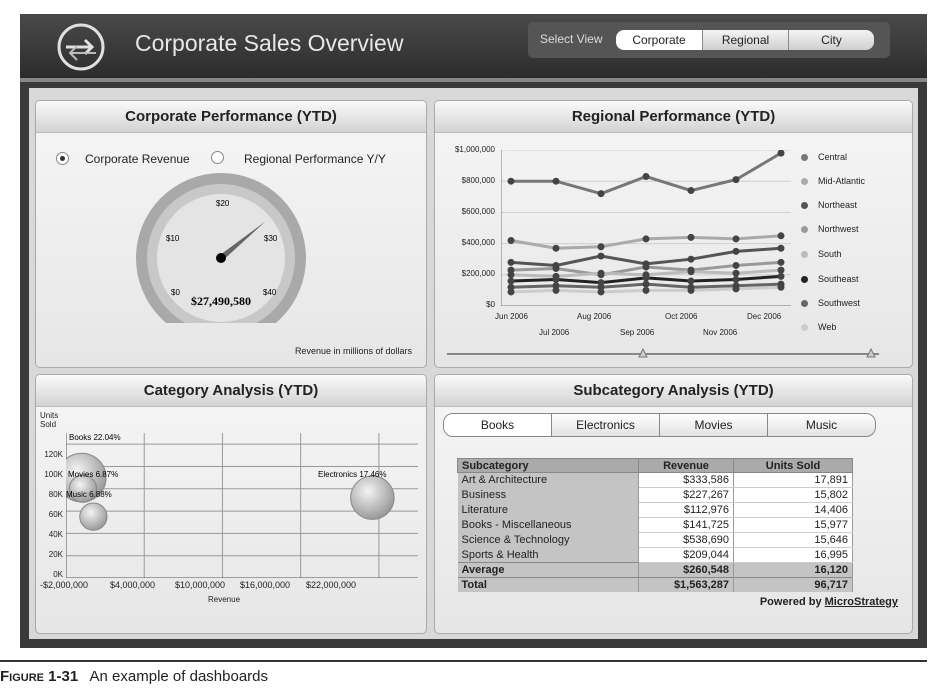 The image size is (947, 691). I want to click on category-y-tick: 60K, so click(55, 514).